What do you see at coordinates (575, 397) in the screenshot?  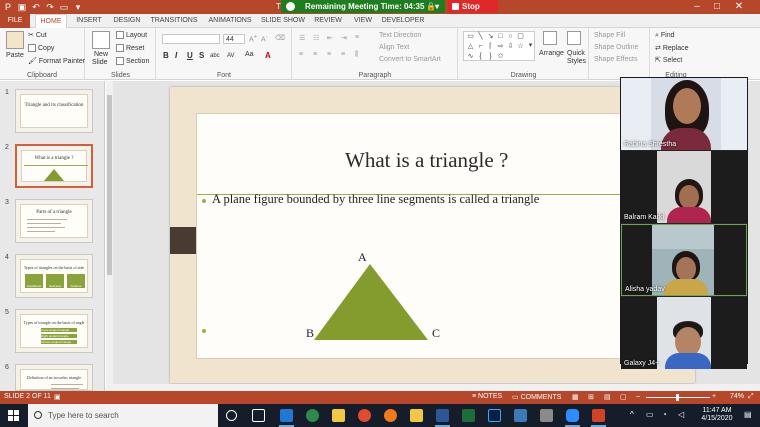 I see `normal-view-icon: ▦` at bounding box center [575, 397].